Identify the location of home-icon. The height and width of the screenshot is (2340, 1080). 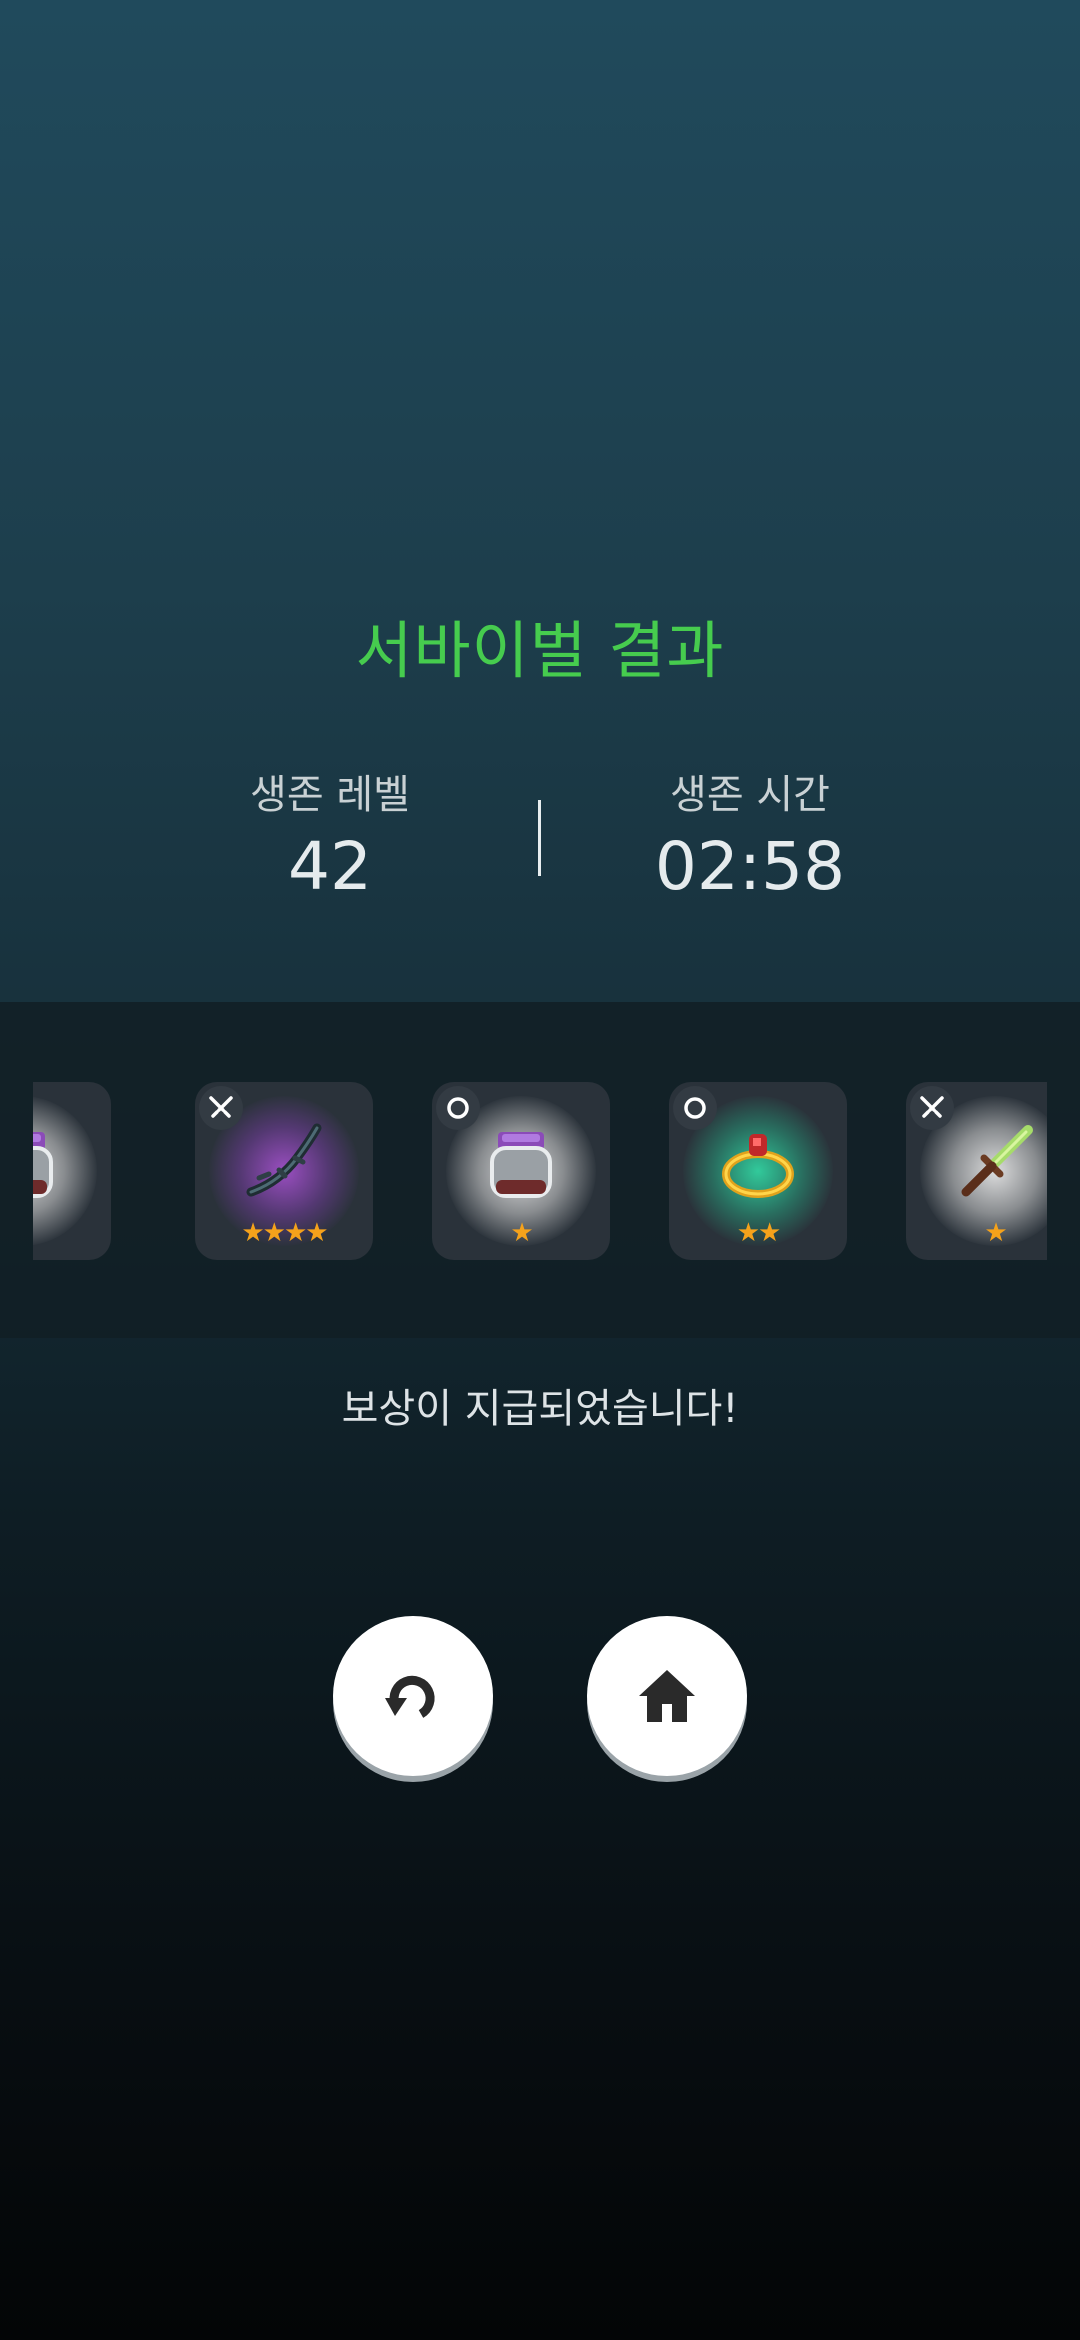
(667, 1696).